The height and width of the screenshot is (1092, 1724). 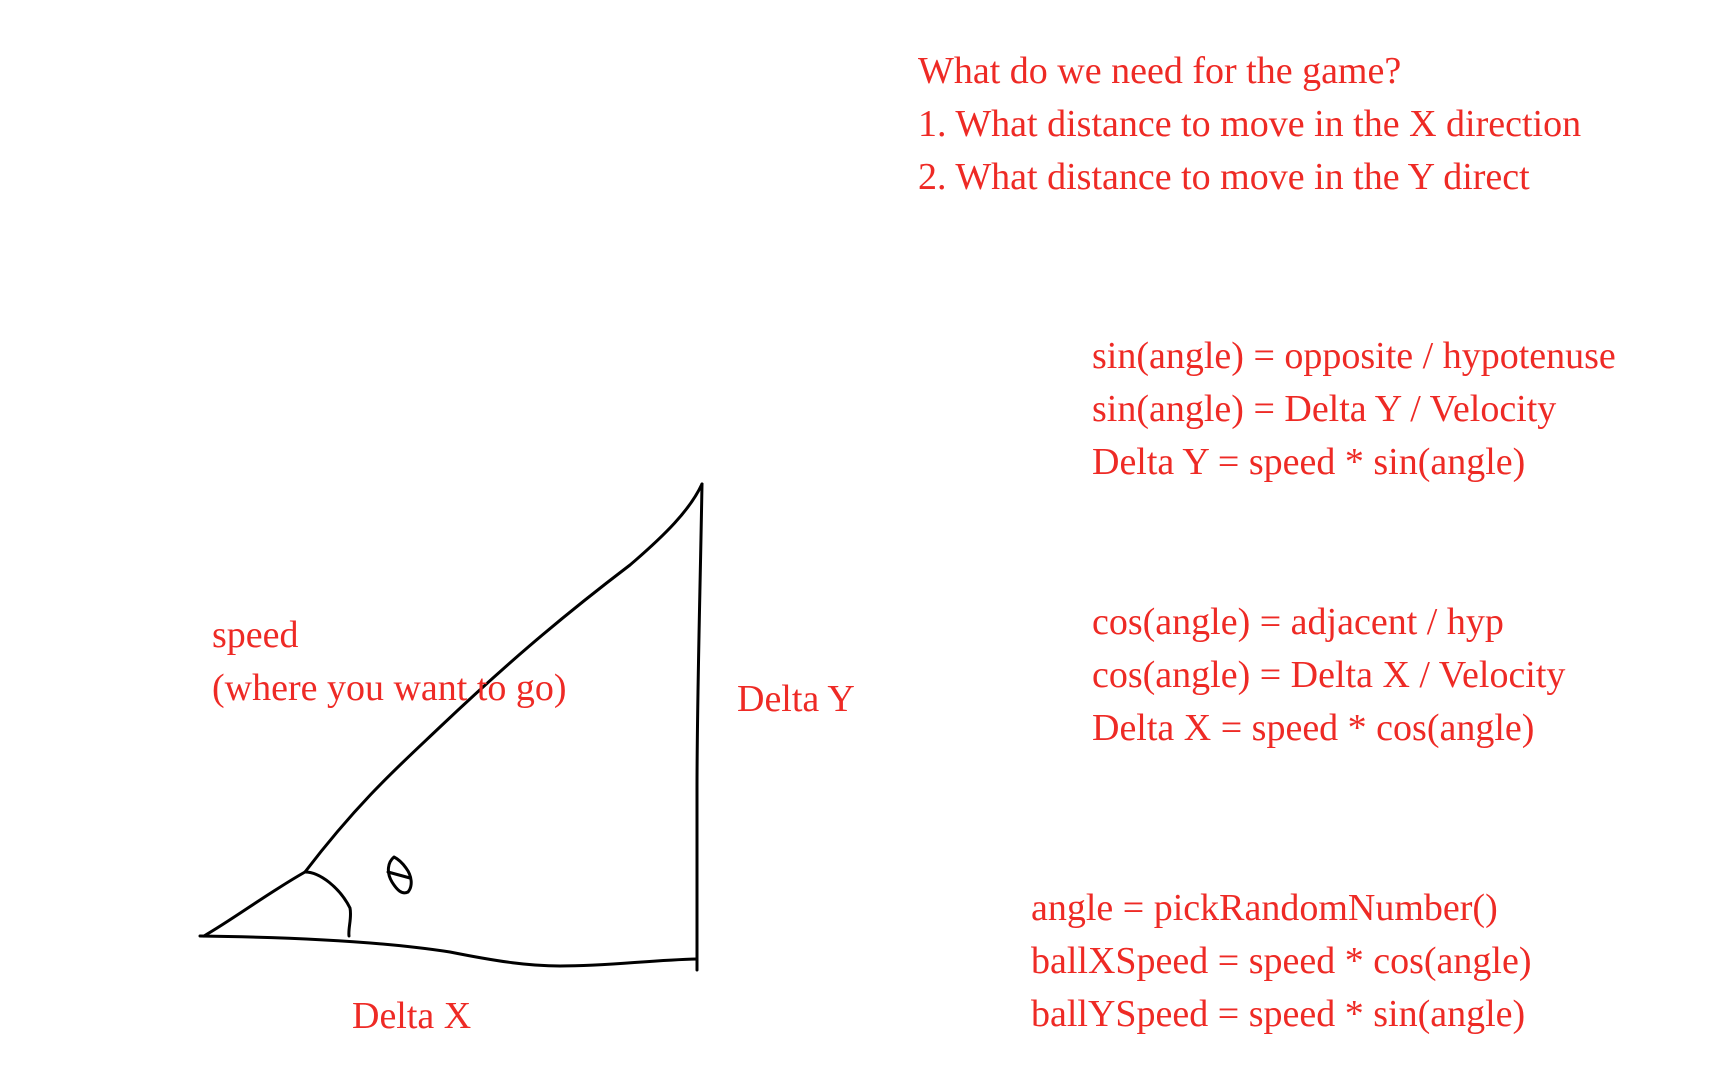 I want to click on question-item: 2. What distance to move in the Y direct, so click(x=1224, y=177).